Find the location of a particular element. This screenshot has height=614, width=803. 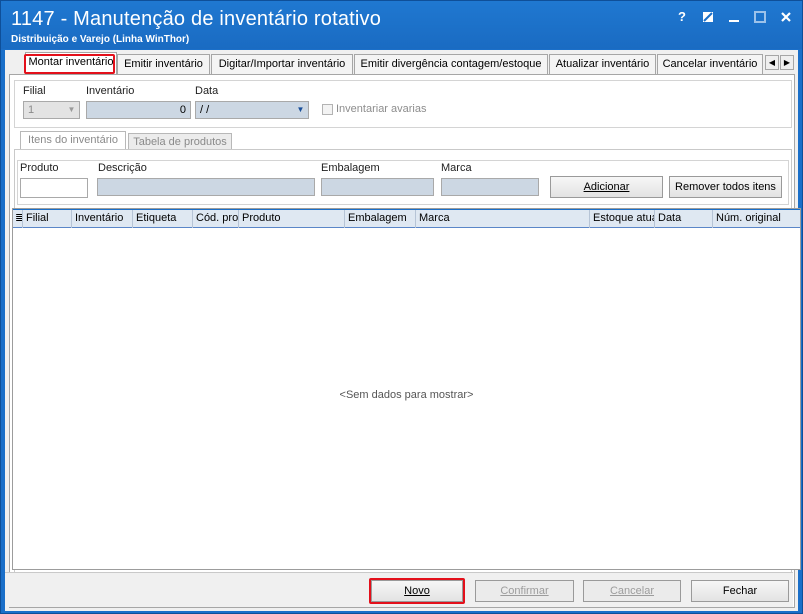

maximize-icon is located at coordinates (760, 17).